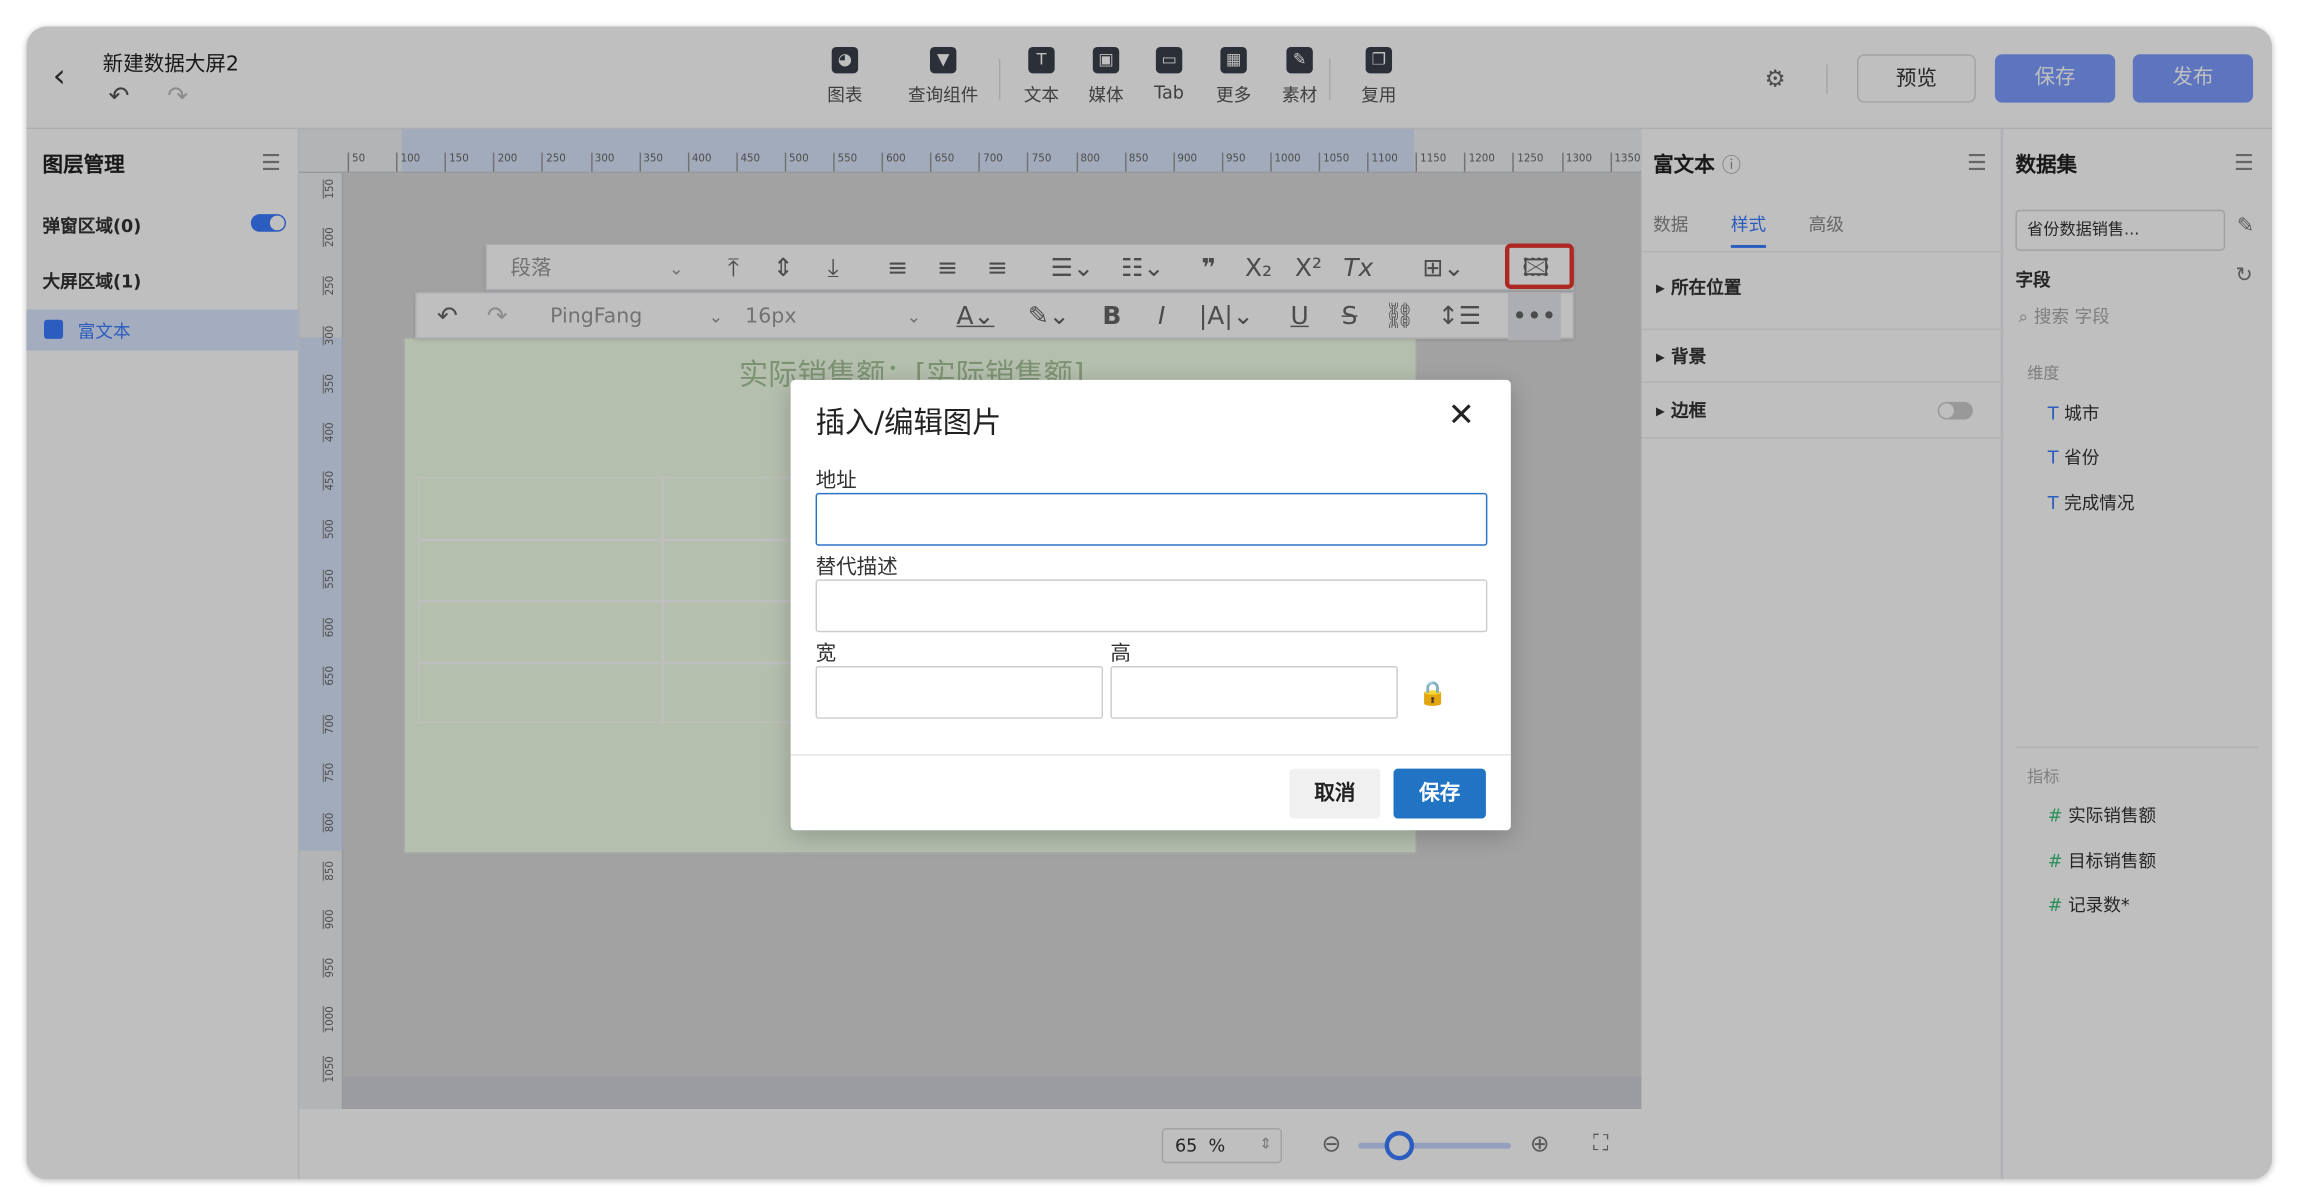 The image size is (2300, 1197). I want to click on lock-icon: 🔒, so click(1432, 693).